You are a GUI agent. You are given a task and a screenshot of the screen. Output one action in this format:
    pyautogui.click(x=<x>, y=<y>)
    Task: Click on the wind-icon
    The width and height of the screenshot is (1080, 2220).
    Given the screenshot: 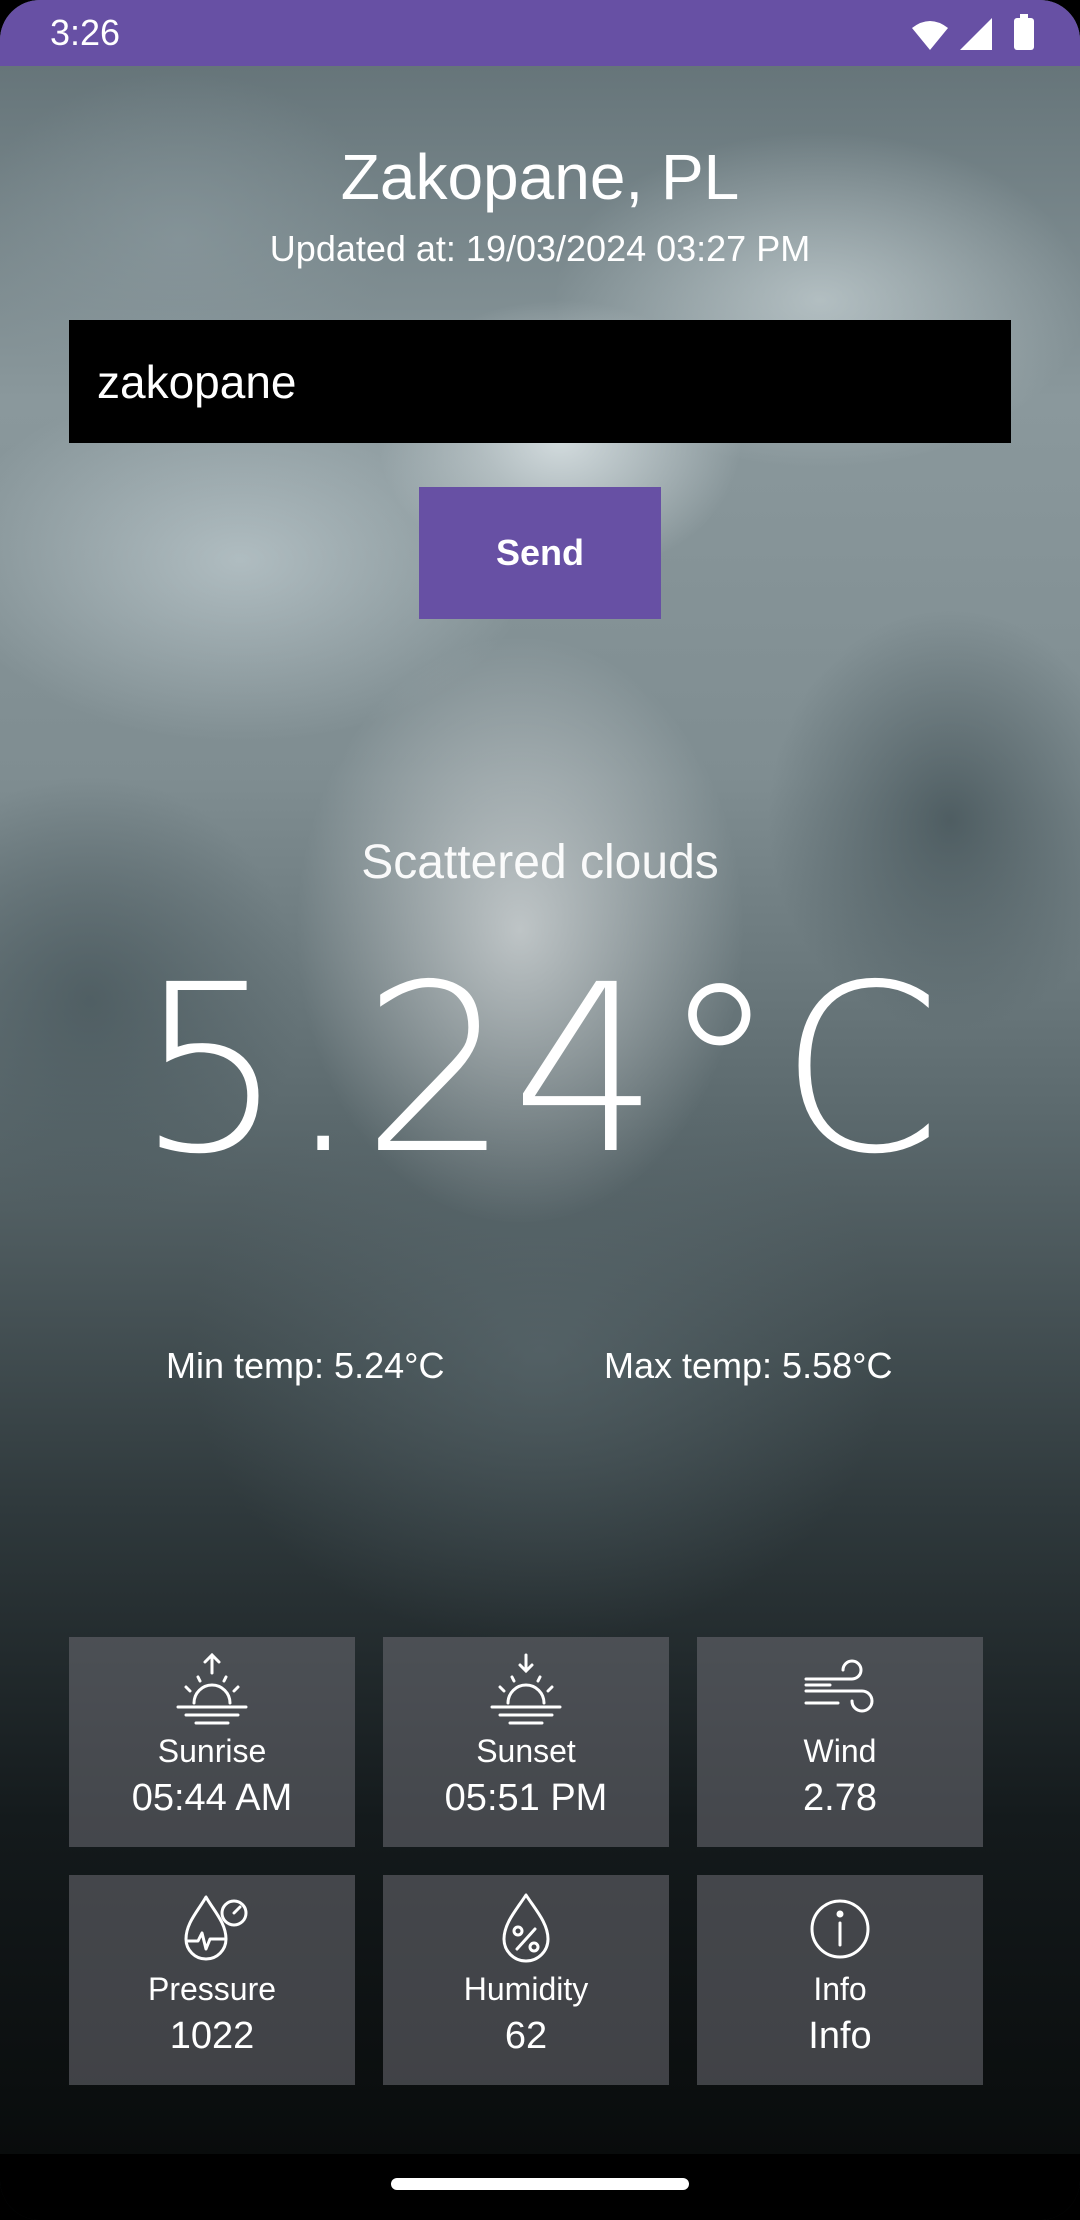 What is the action you would take?
    pyautogui.click(x=839, y=1686)
    